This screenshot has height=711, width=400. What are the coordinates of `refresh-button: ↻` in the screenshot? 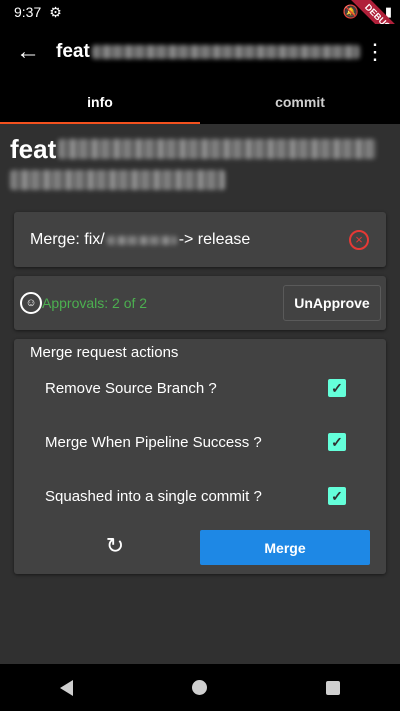 It's located at (115, 546).